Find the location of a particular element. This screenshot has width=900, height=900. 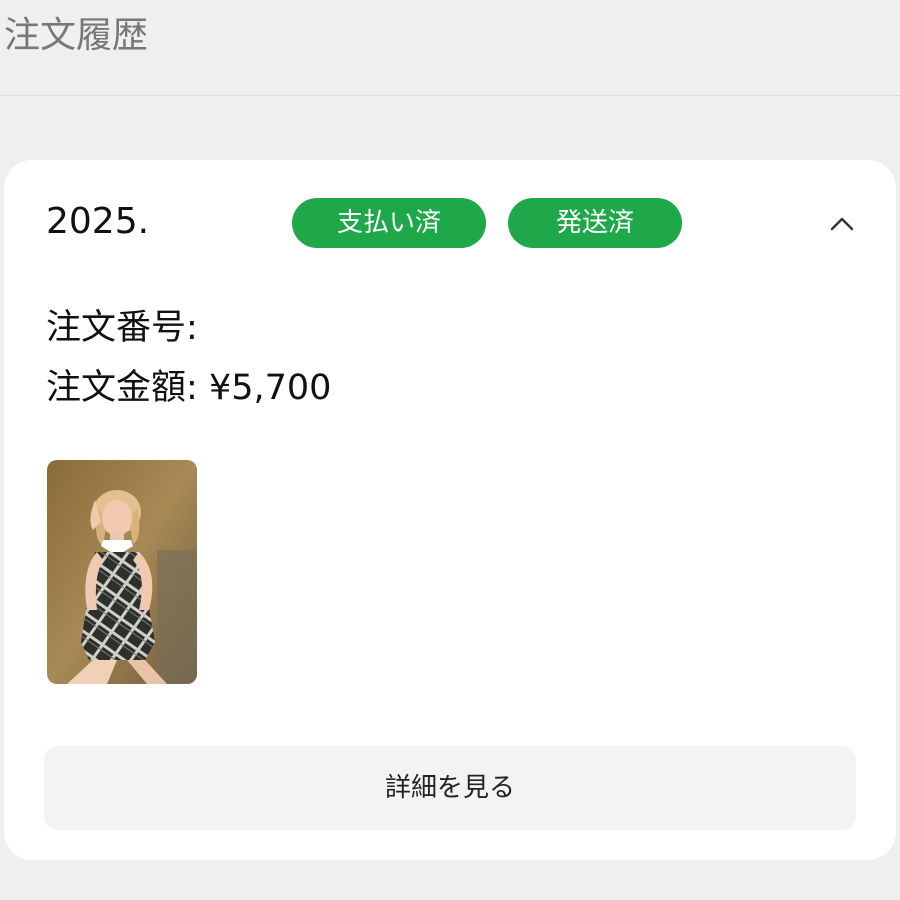

collapse-toggle-button is located at coordinates (842, 224).